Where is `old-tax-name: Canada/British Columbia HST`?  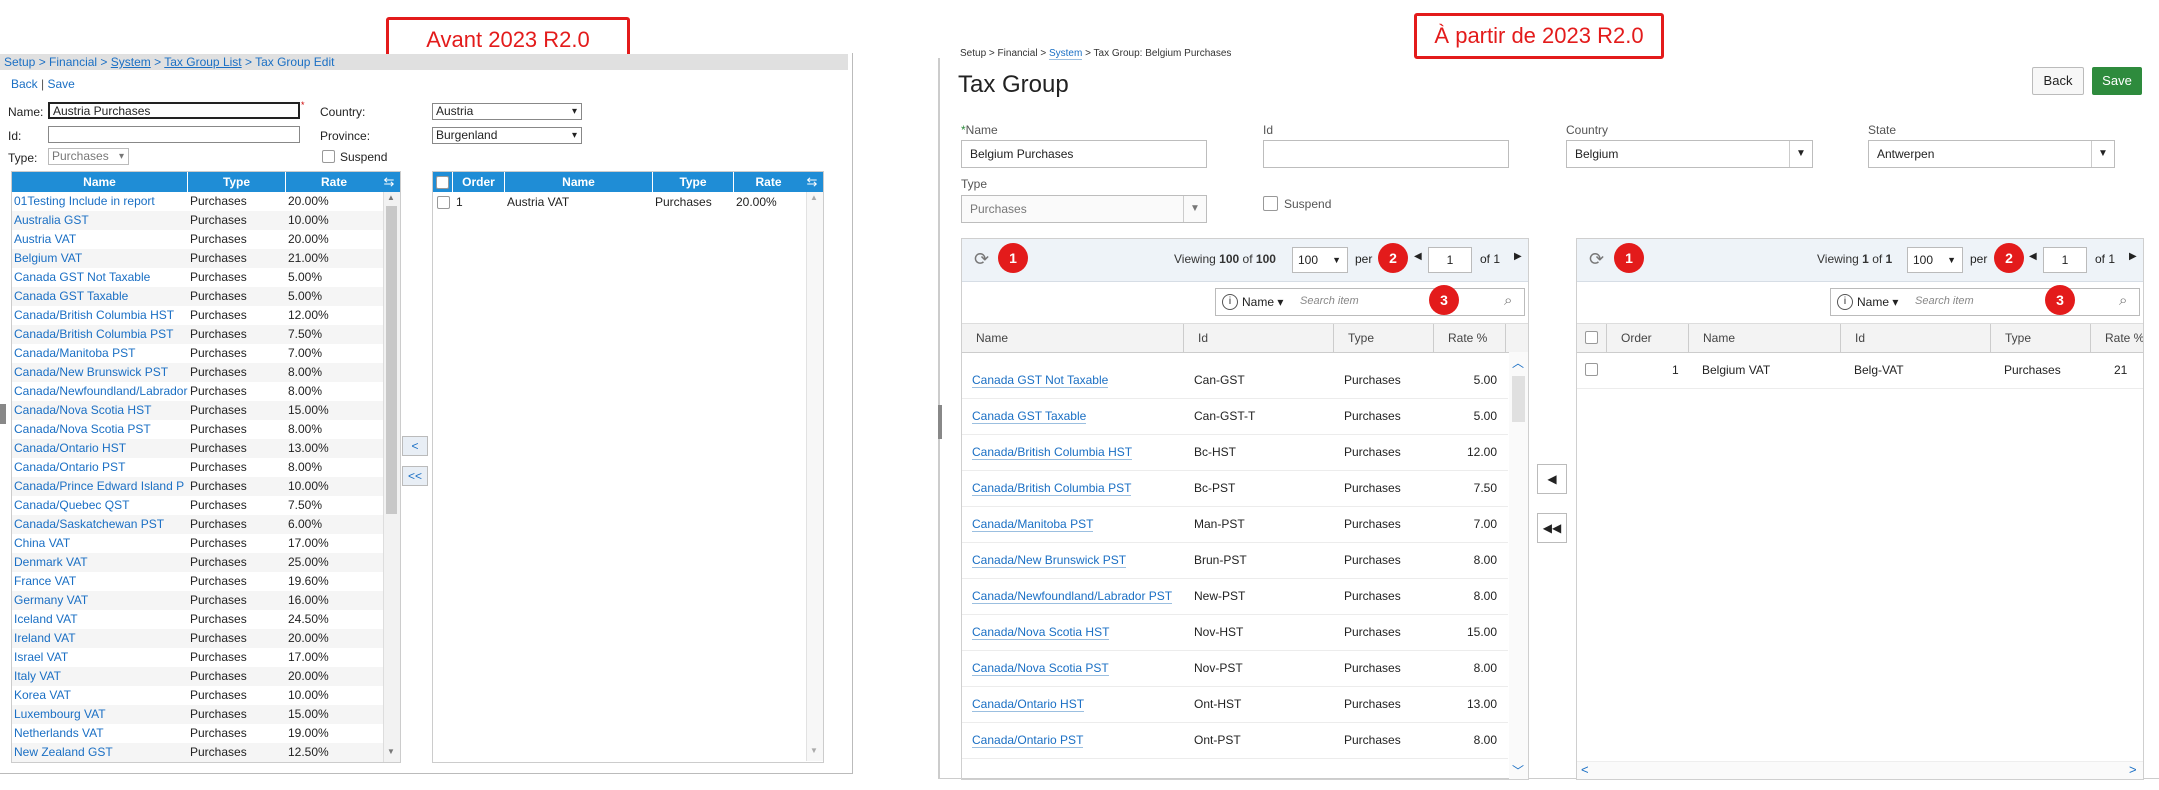
old-tax-name: Canada/British Columbia HST is located at coordinates (101, 315).